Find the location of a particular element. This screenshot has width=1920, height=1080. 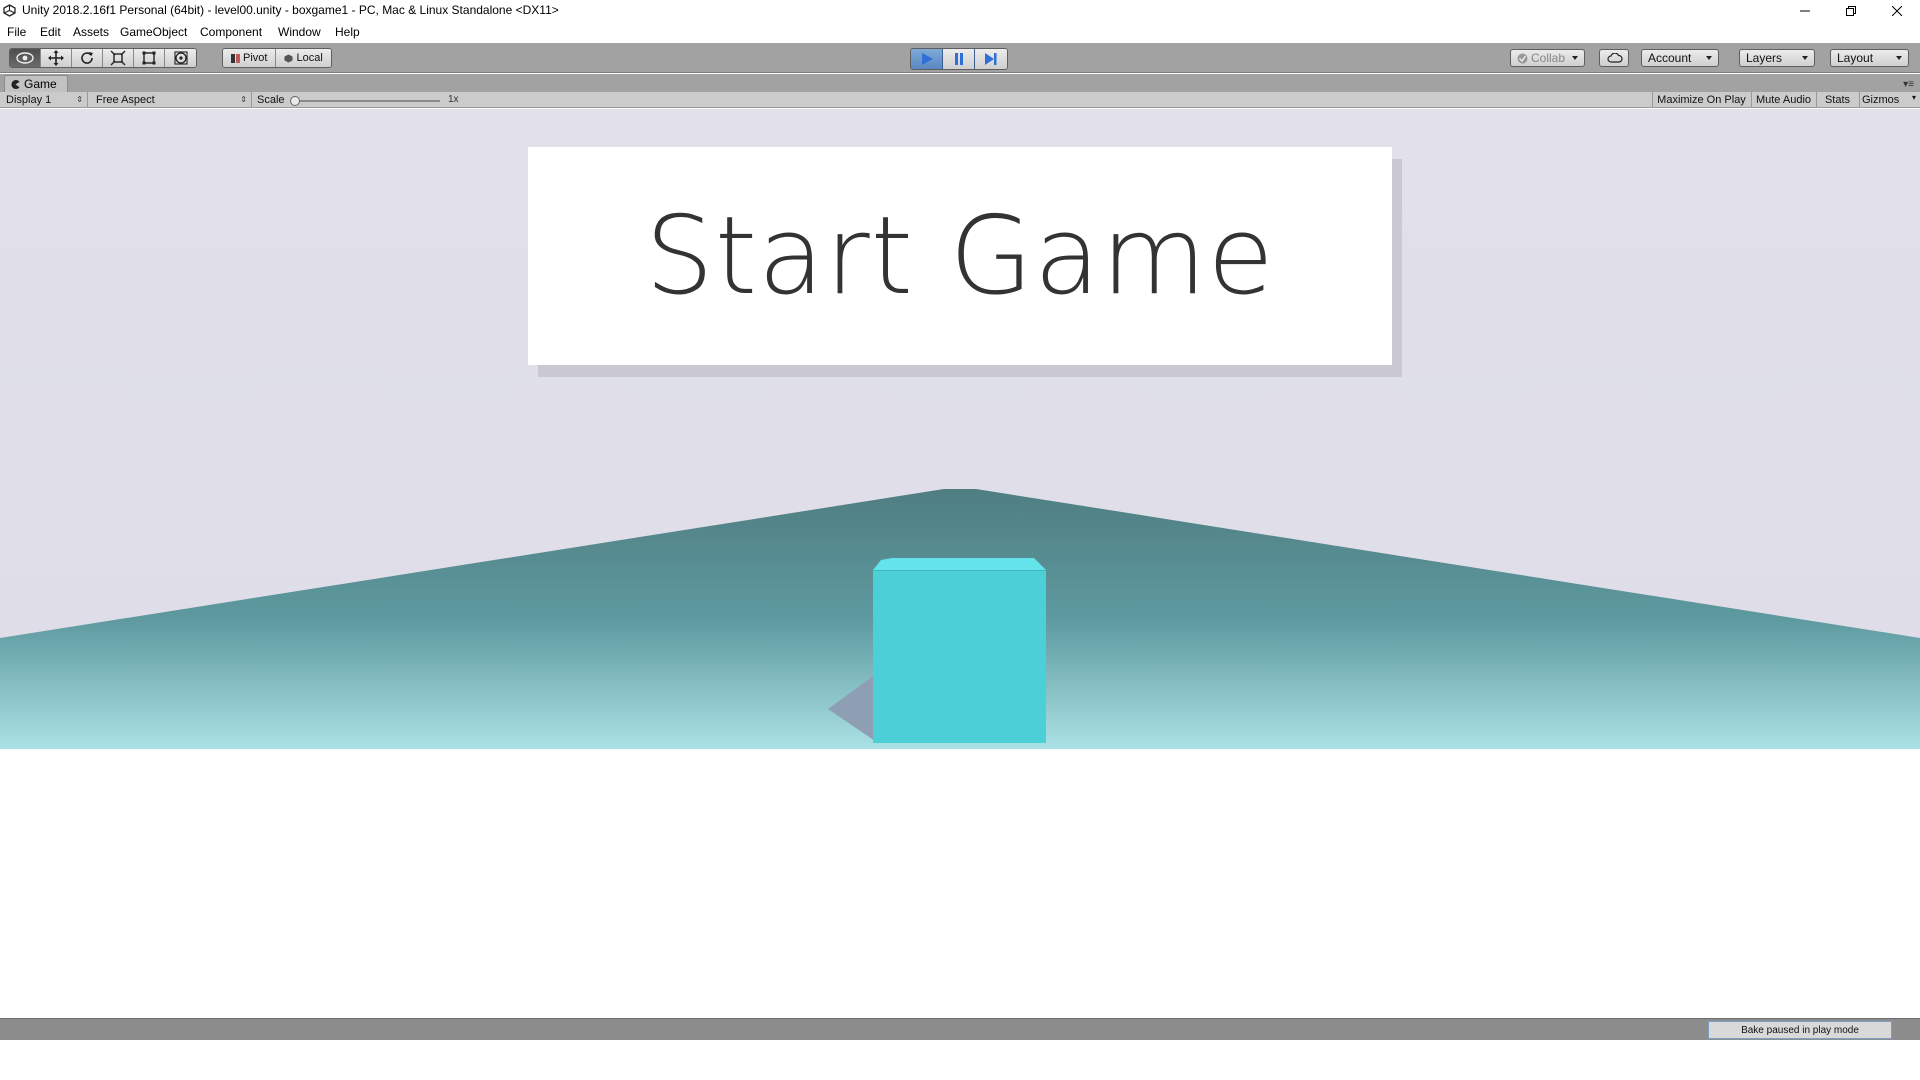

local-cube-icon is located at coordinates (288, 58).